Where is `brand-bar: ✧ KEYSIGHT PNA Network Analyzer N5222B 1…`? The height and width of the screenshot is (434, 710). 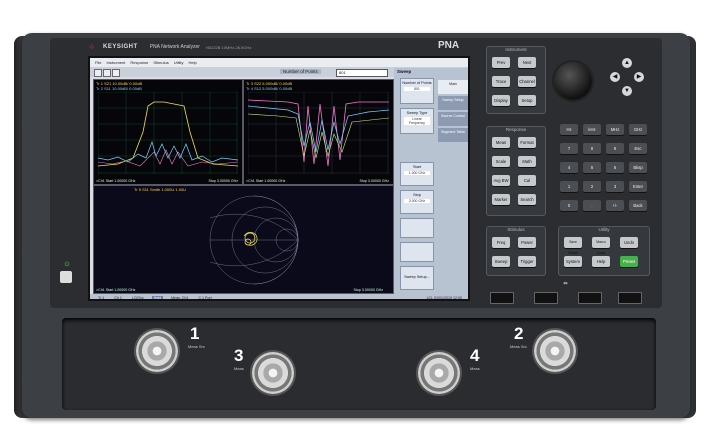
brand-bar: ✧ KEYSIGHT PNA Network Analyzer N5222B 1… is located at coordinates (283, 47).